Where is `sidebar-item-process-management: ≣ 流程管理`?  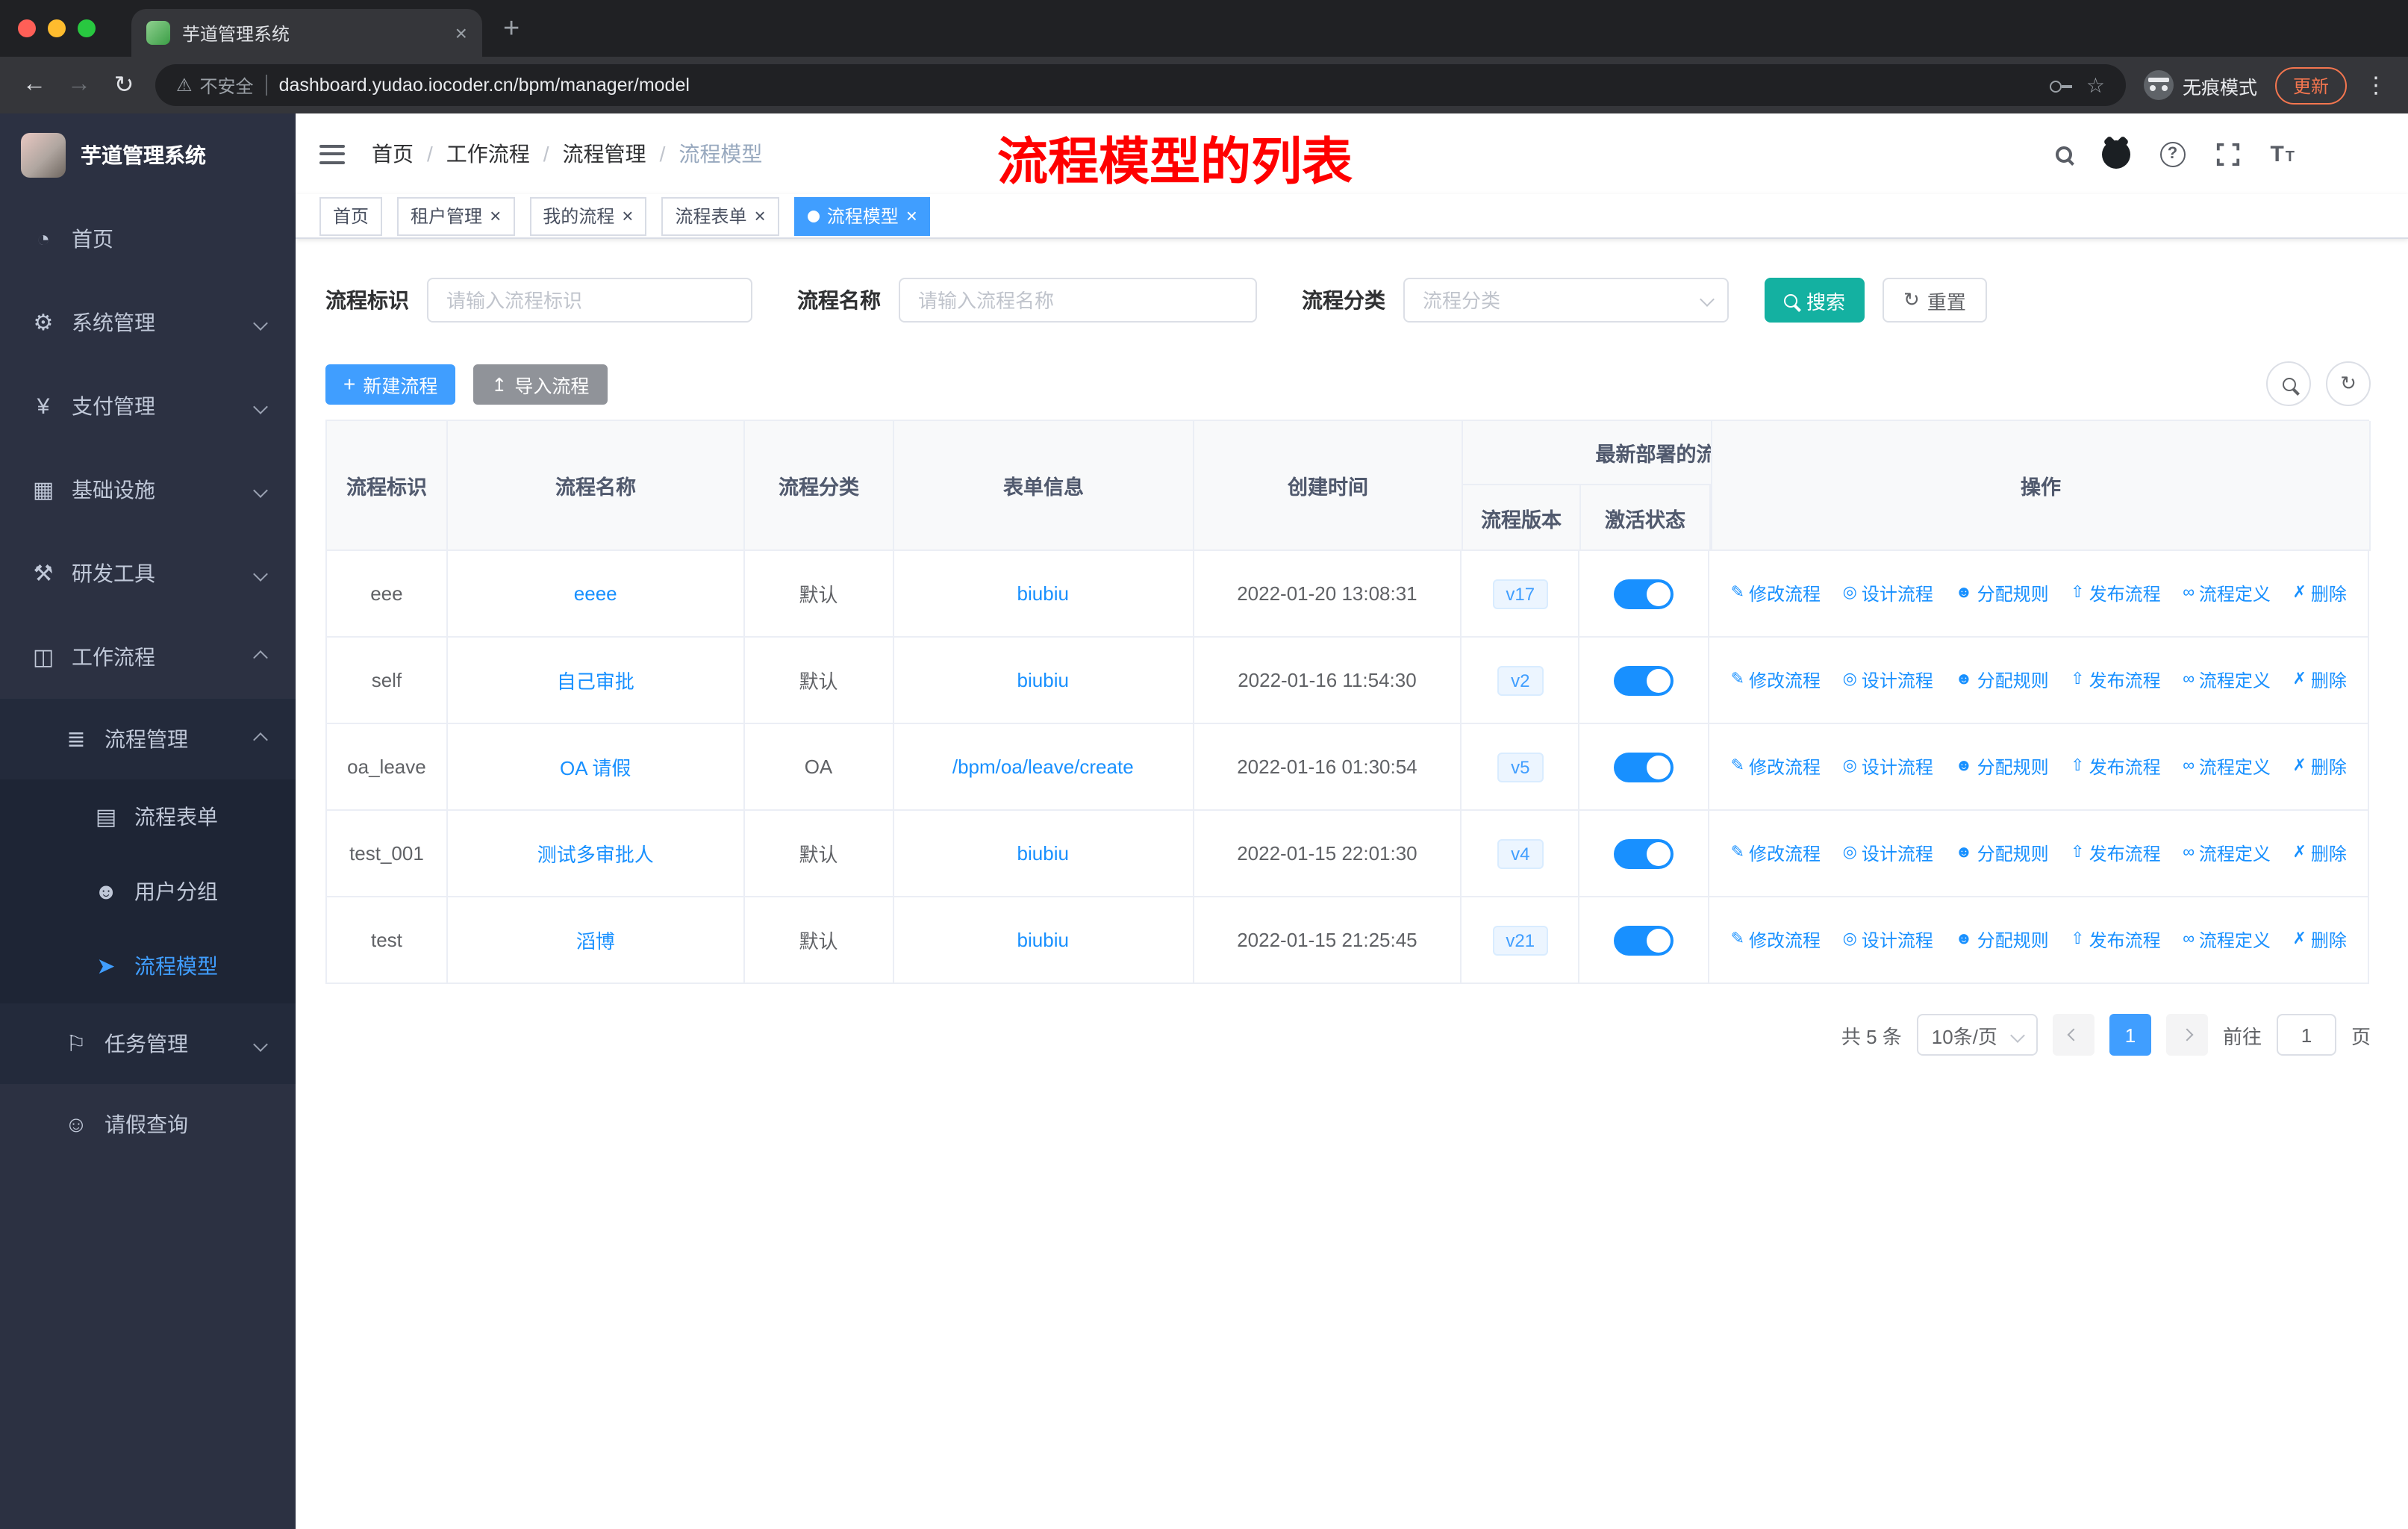 sidebar-item-process-management: ≣ 流程管理 is located at coordinates (148, 739).